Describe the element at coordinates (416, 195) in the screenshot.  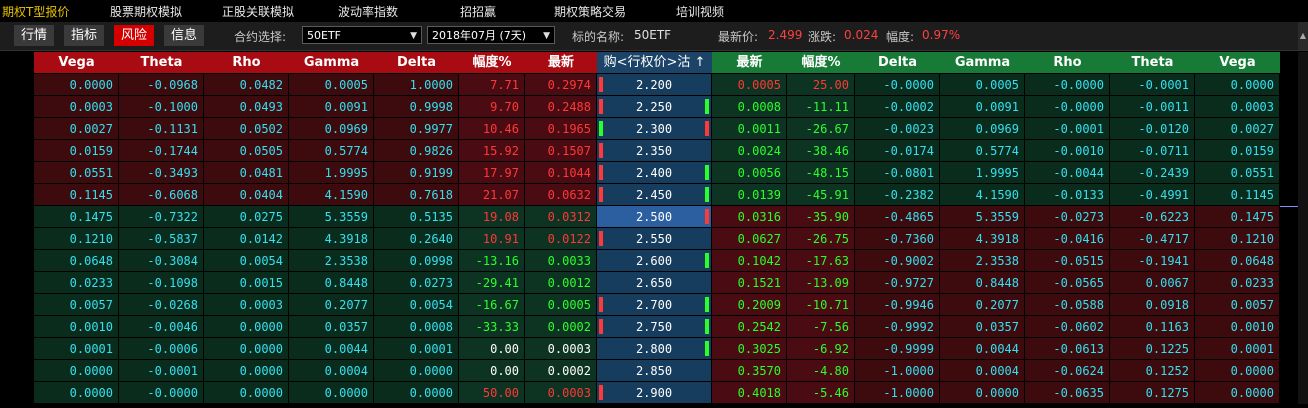
I see `call-cell-Delta: 0.7618` at that location.